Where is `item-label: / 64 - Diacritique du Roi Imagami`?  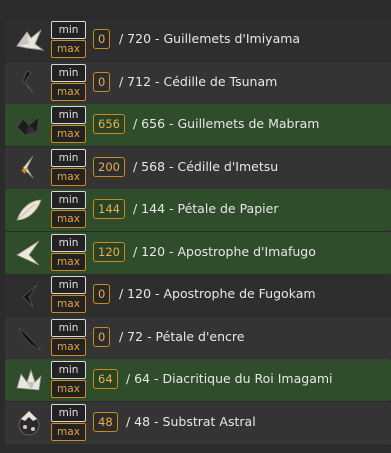
item-label: / 64 - Diacritique du Roi Imagami is located at coordinates (229, 378).